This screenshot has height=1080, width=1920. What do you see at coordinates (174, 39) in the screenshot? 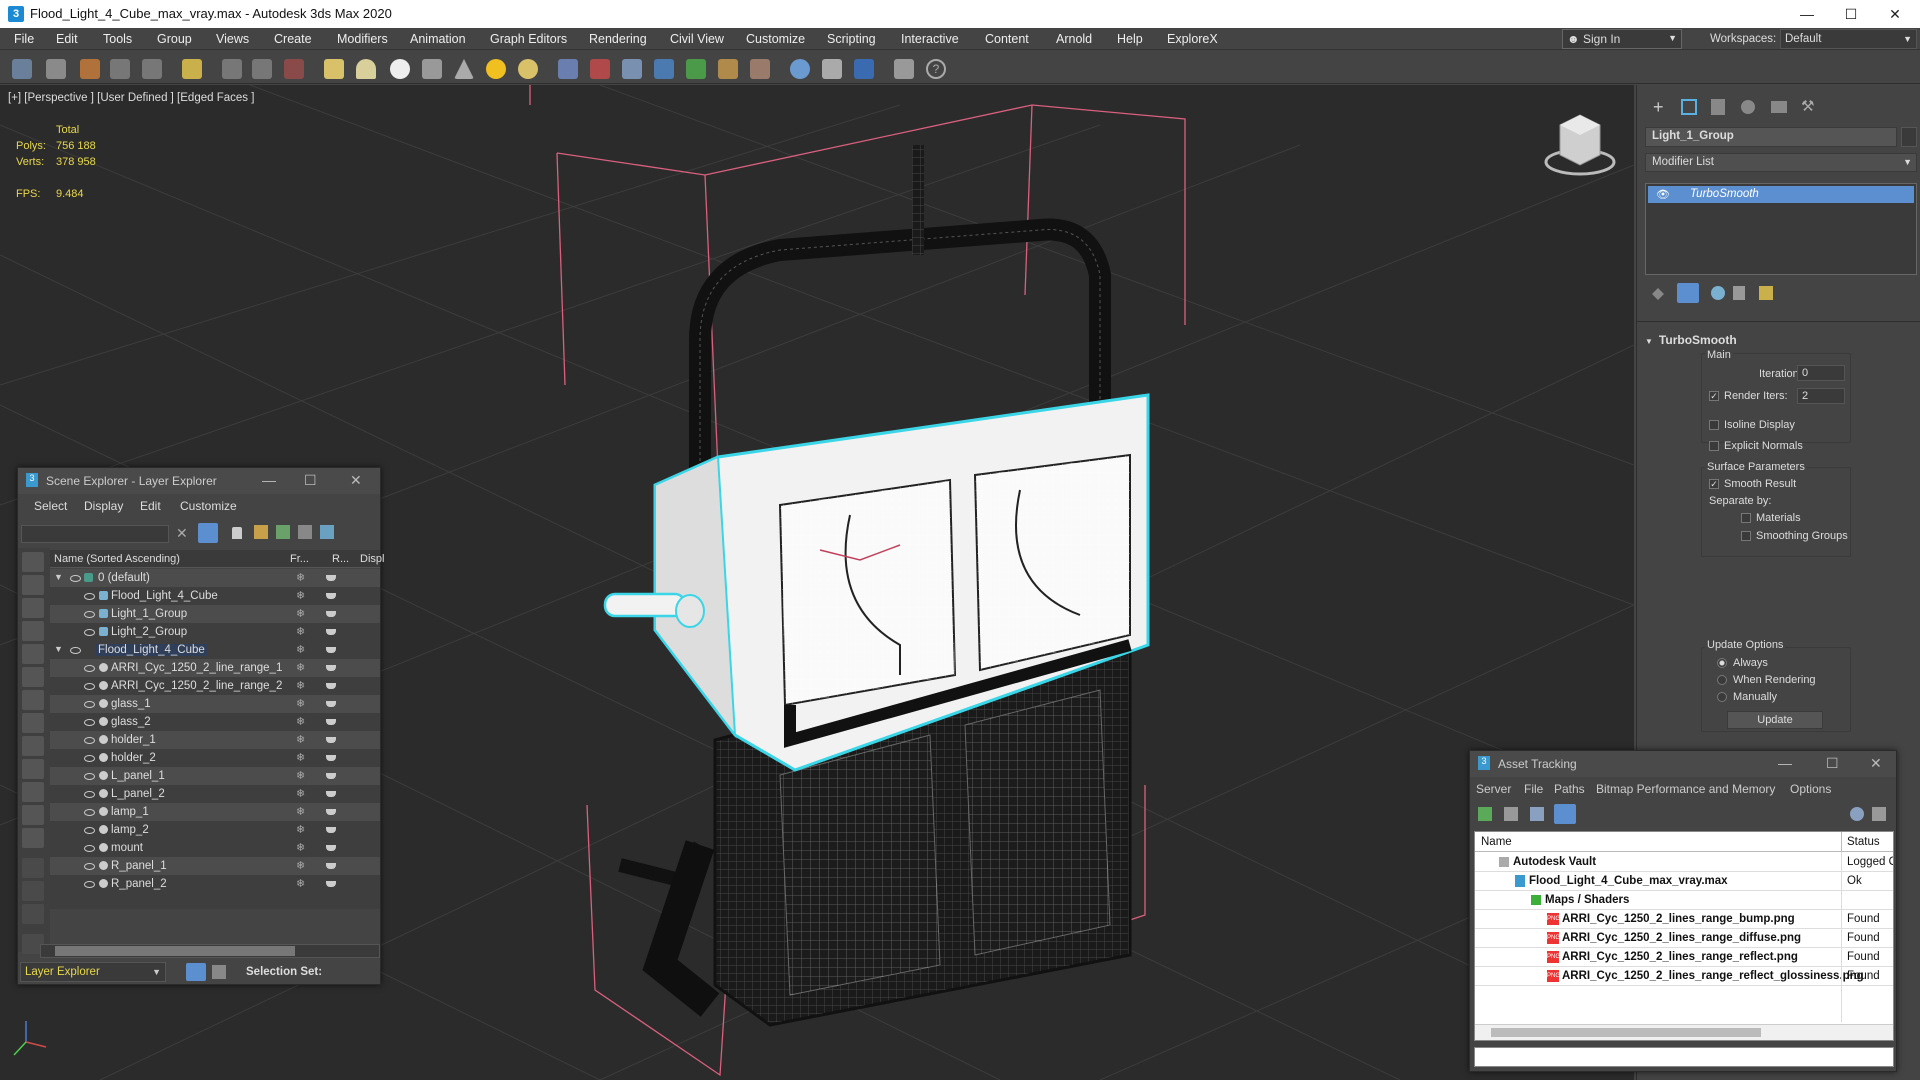
I see `menu-group: Group` at bounding box center [174, 39].